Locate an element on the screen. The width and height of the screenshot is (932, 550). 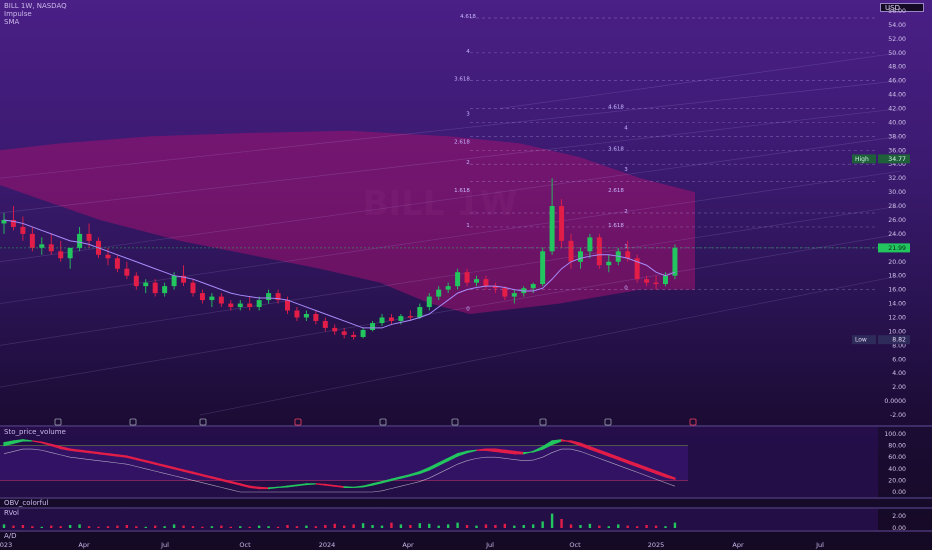
y-tick-label: 24.00 is located at coordinates (897, 234).